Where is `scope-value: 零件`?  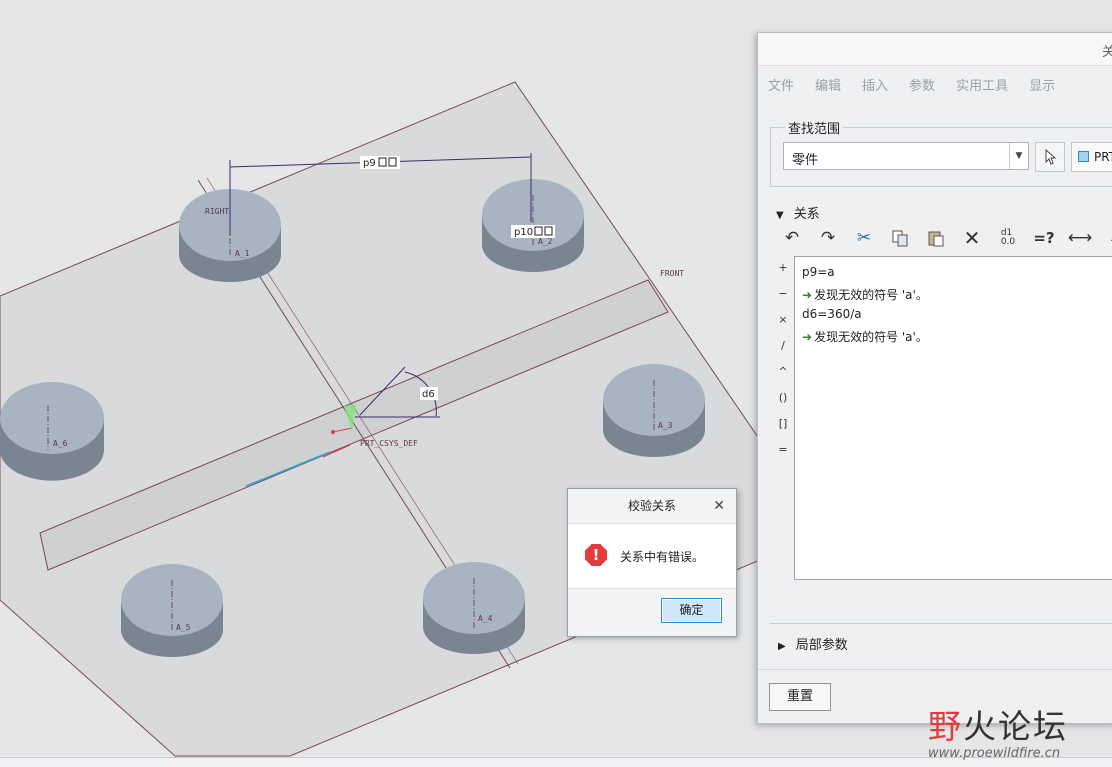 scope-value: 零件 is located at coordinates (805, 160).